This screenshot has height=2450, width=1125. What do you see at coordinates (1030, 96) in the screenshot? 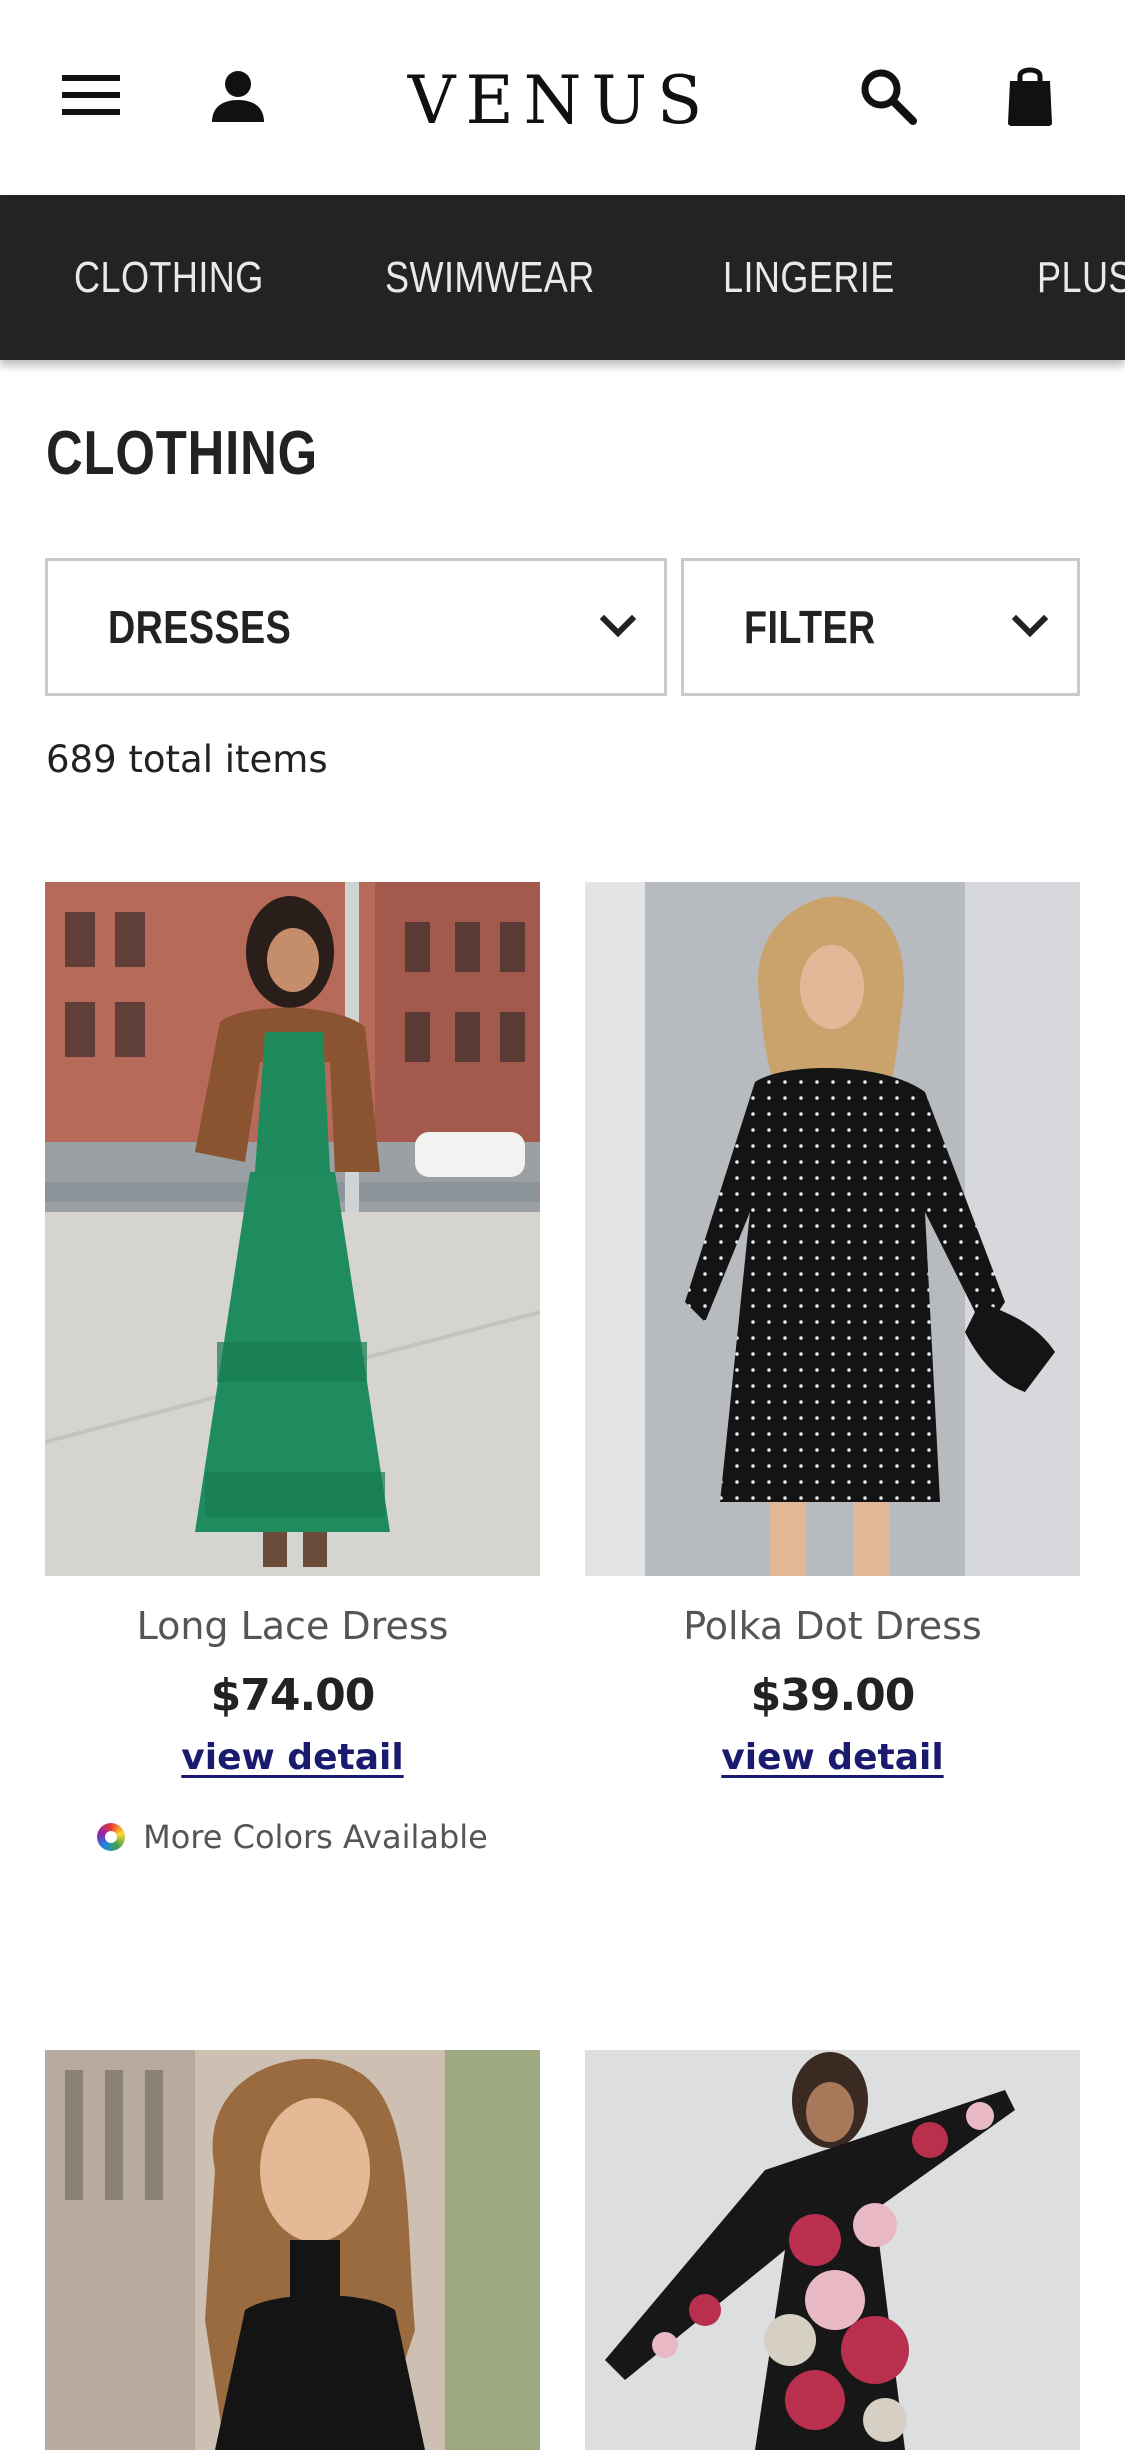
I see `shopping-bag-icon` at bounding box center [1030, 96].